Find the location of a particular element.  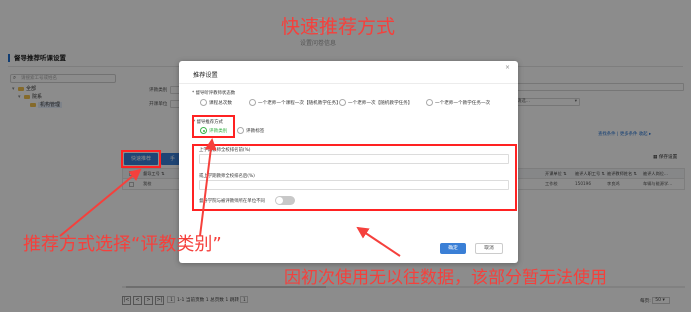

arrow-to-rank-section is located at coordinates (378, 241).